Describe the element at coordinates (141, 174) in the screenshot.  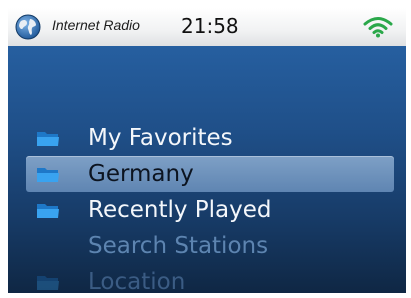
I see `menu-item-label: Germany` at that location.